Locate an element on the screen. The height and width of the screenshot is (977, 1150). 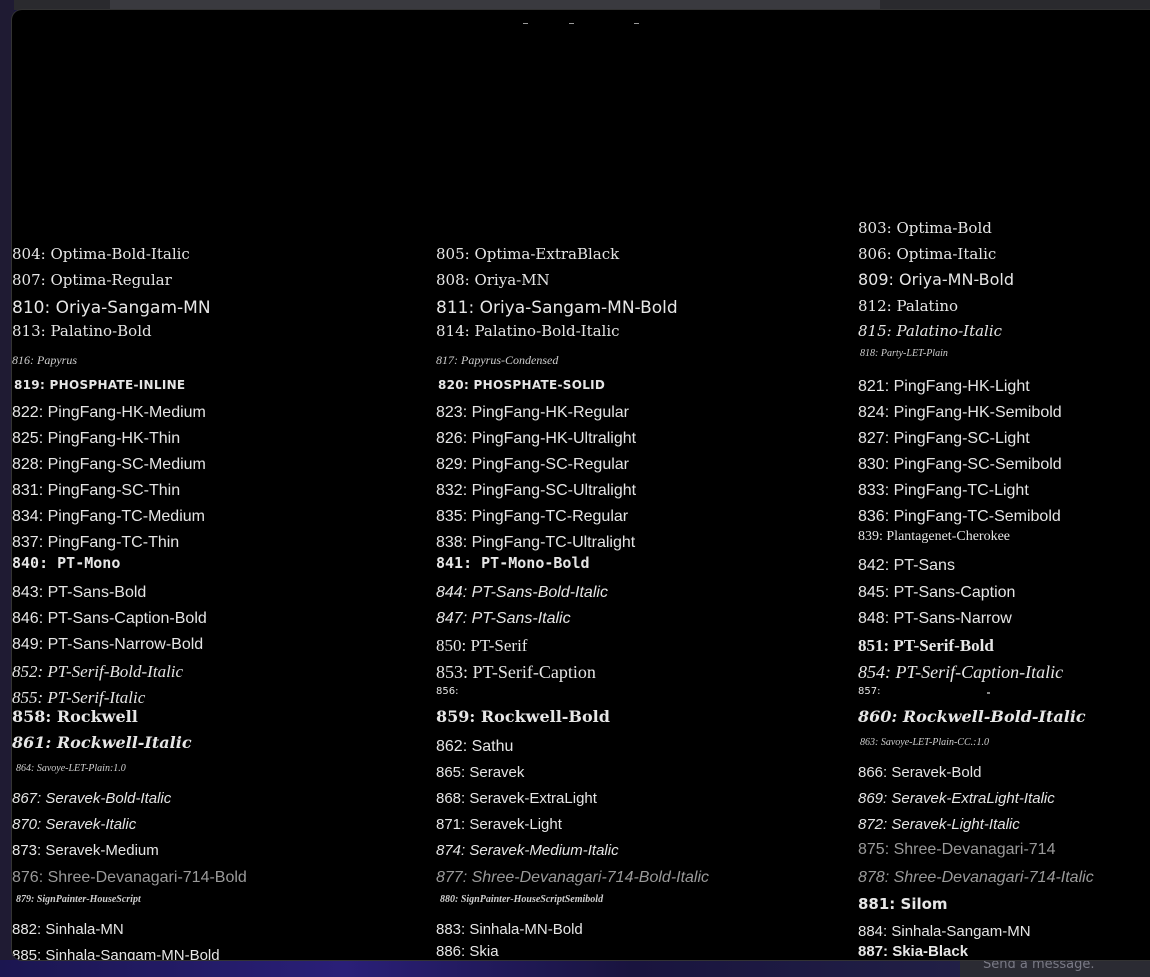
font-item: 823: PingFang-HK-Regular is located at coordinates (532, 412).